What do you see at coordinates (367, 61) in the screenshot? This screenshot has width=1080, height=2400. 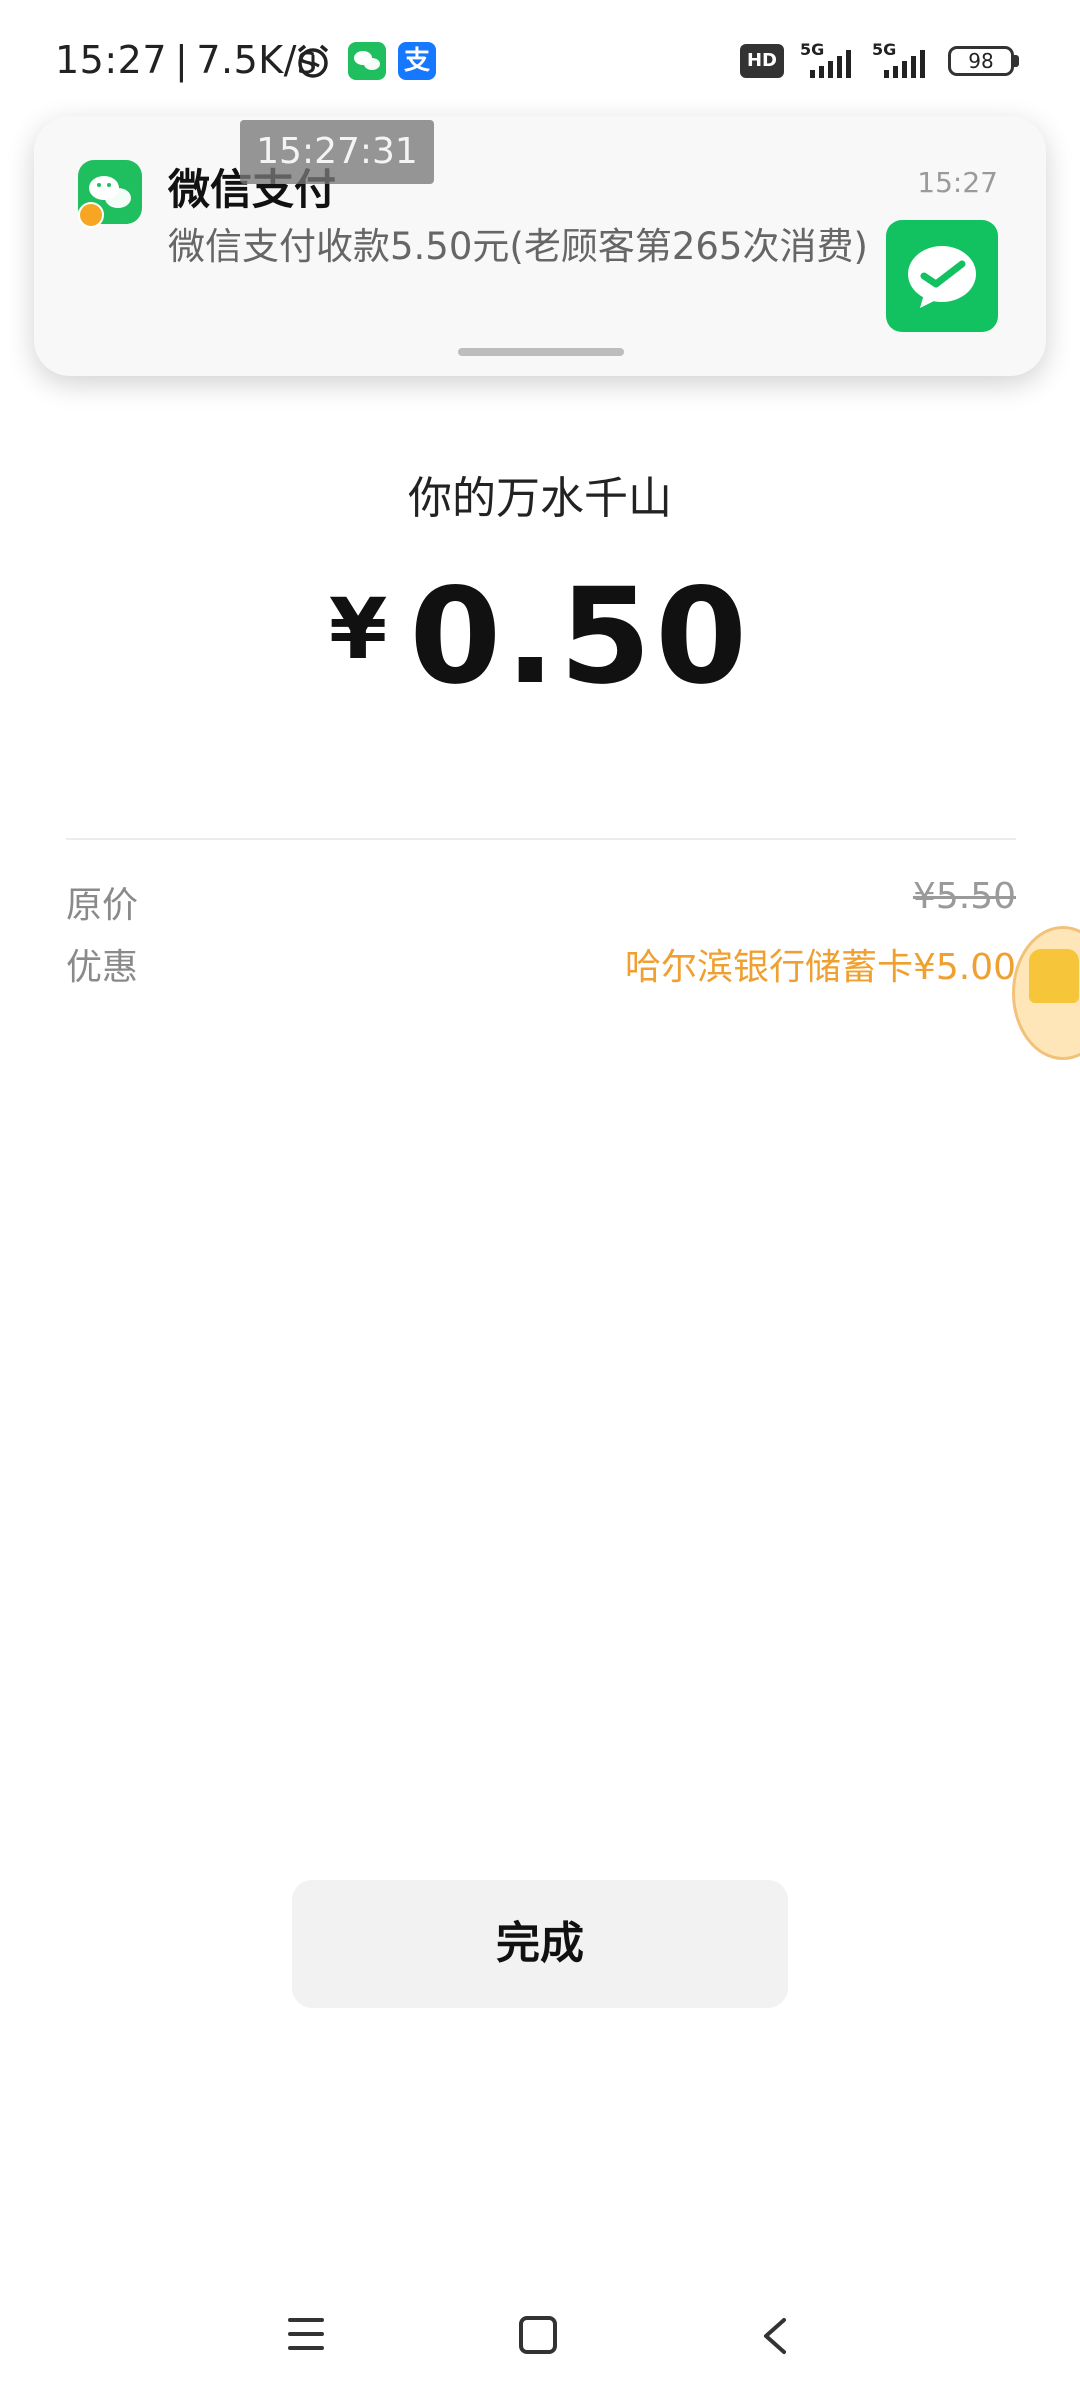 I see `wechat-icon` at bounding box center [367, 61].